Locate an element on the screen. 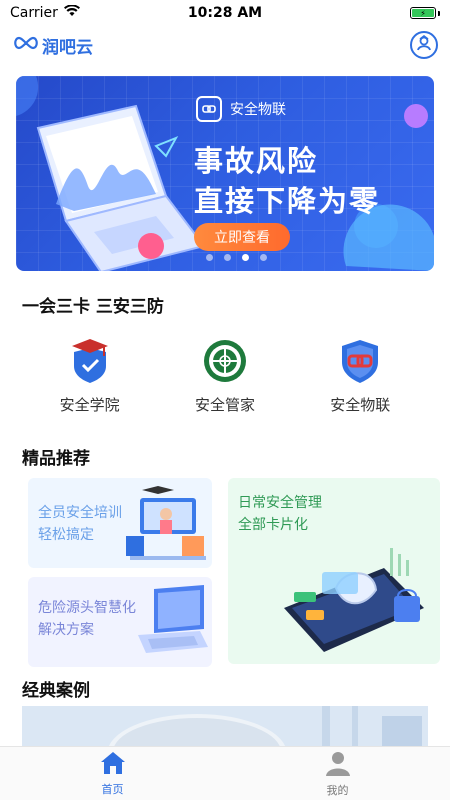 This screenshot has height=800, width=450. logo-text: 润吧云 is located at coordinates (67, 47).